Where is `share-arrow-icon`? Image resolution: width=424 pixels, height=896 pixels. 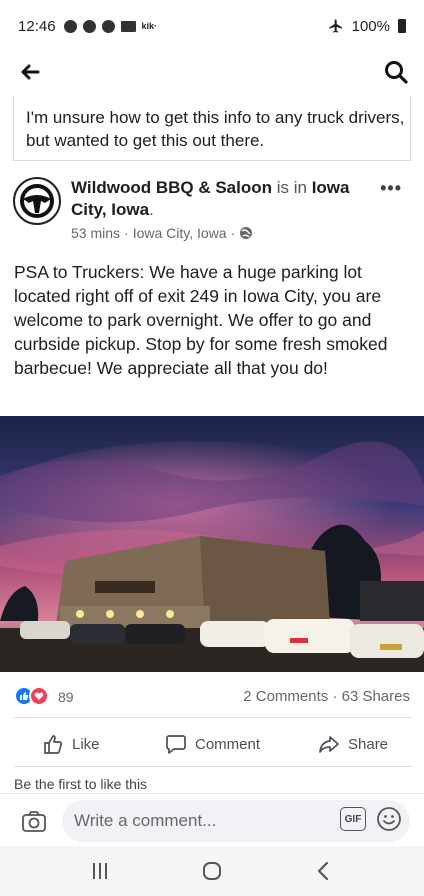 share-arrow-icon is located at coordinates (329, 744).